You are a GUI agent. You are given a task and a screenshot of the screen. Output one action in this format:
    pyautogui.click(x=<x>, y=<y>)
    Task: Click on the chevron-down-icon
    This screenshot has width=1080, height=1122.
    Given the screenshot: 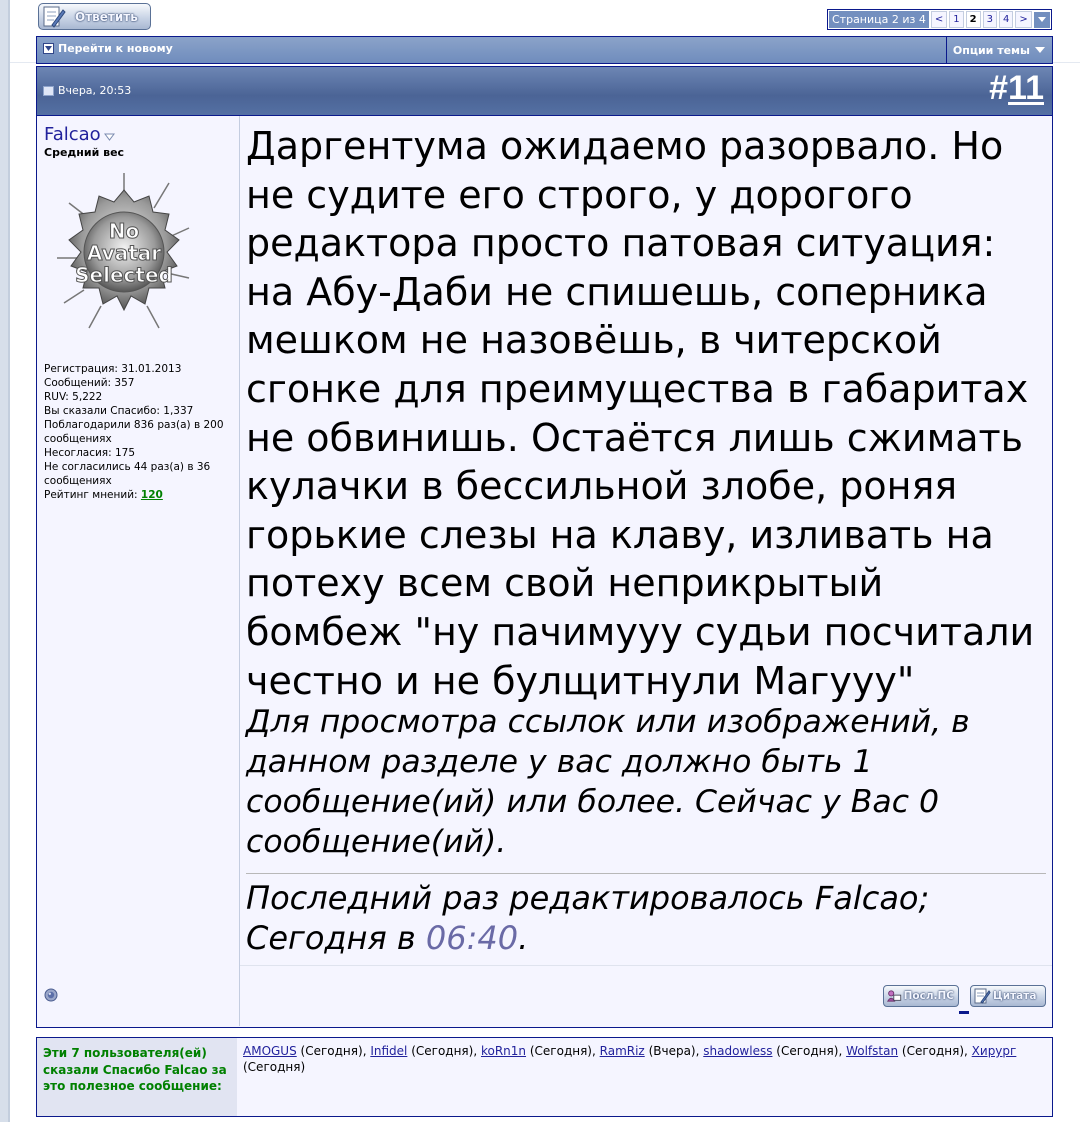 What is the action you would take?
    pyautogui.click(x=1040, y=50)
    